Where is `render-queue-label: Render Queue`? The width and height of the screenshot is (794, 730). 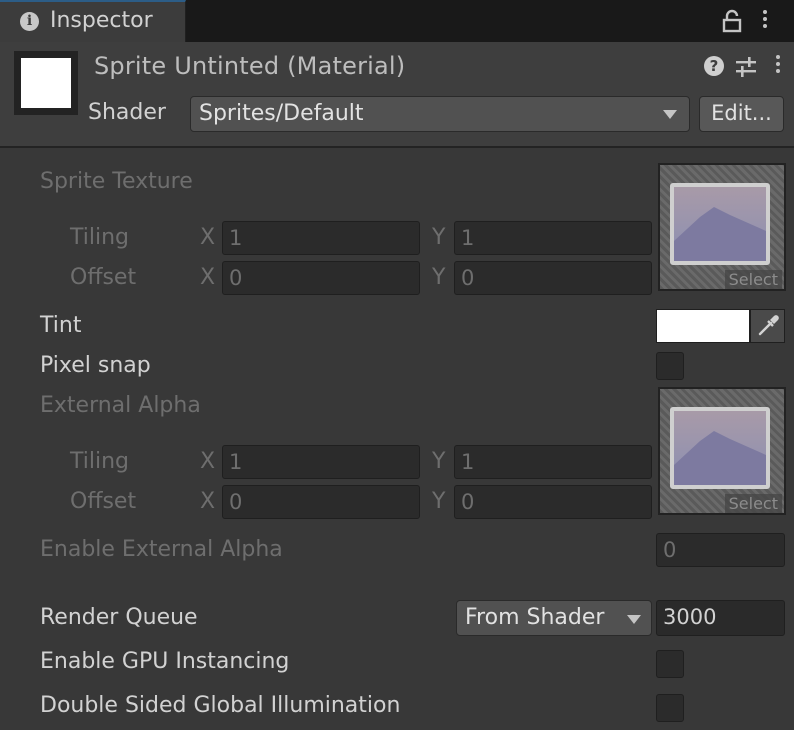 render-queue-label: Render Queue is located at coordinates (119, 617).